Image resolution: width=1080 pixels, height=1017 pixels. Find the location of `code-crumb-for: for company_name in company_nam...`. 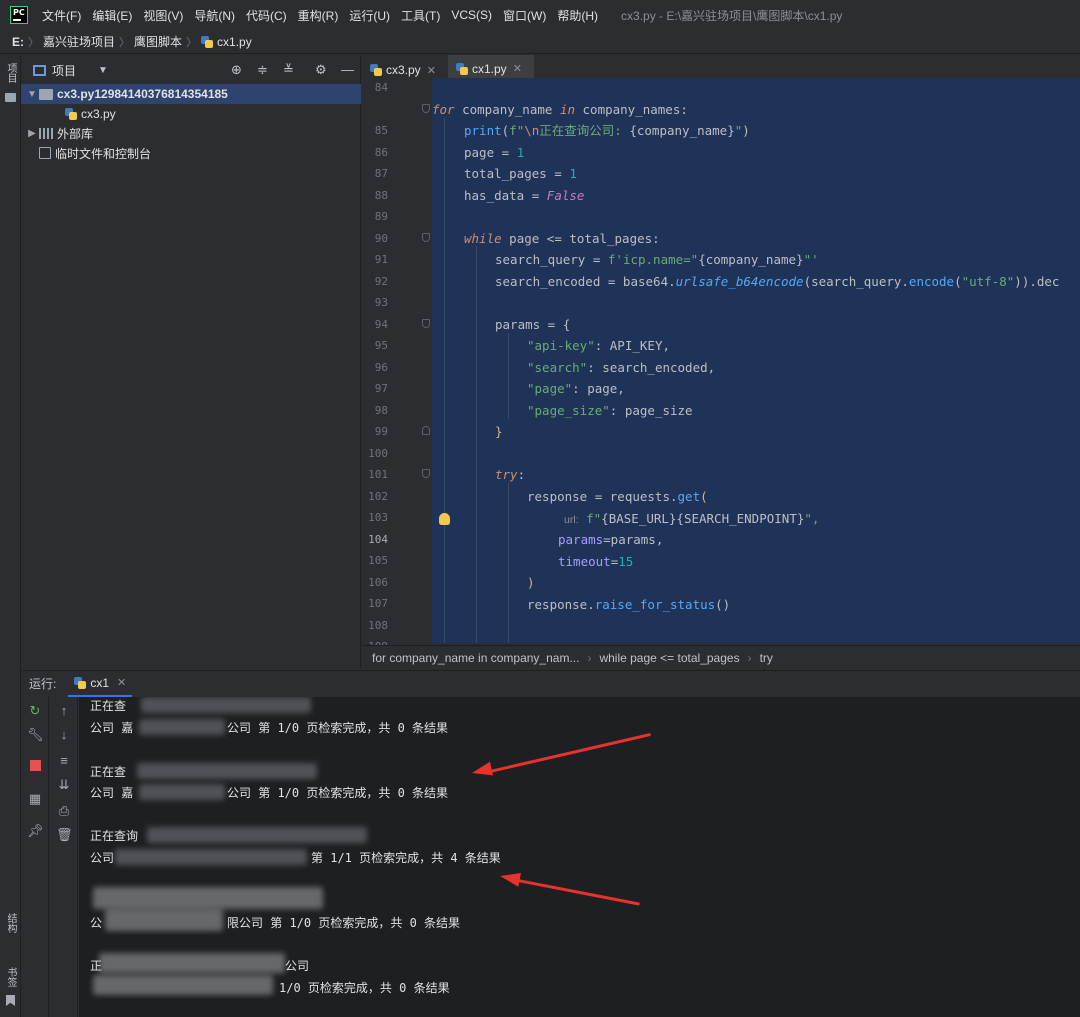

code-crumb-for: for company_name in company_nam... is located at coordinates (475, 658).